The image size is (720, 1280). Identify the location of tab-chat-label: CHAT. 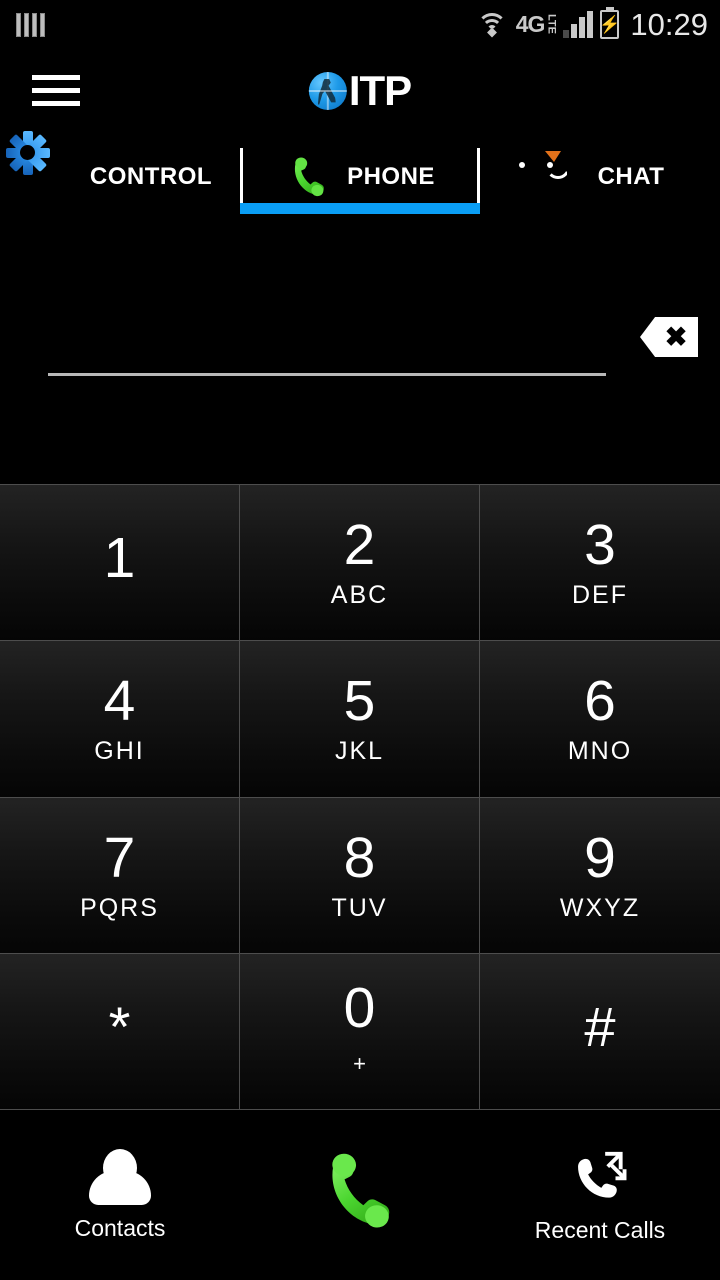
(631, 176).